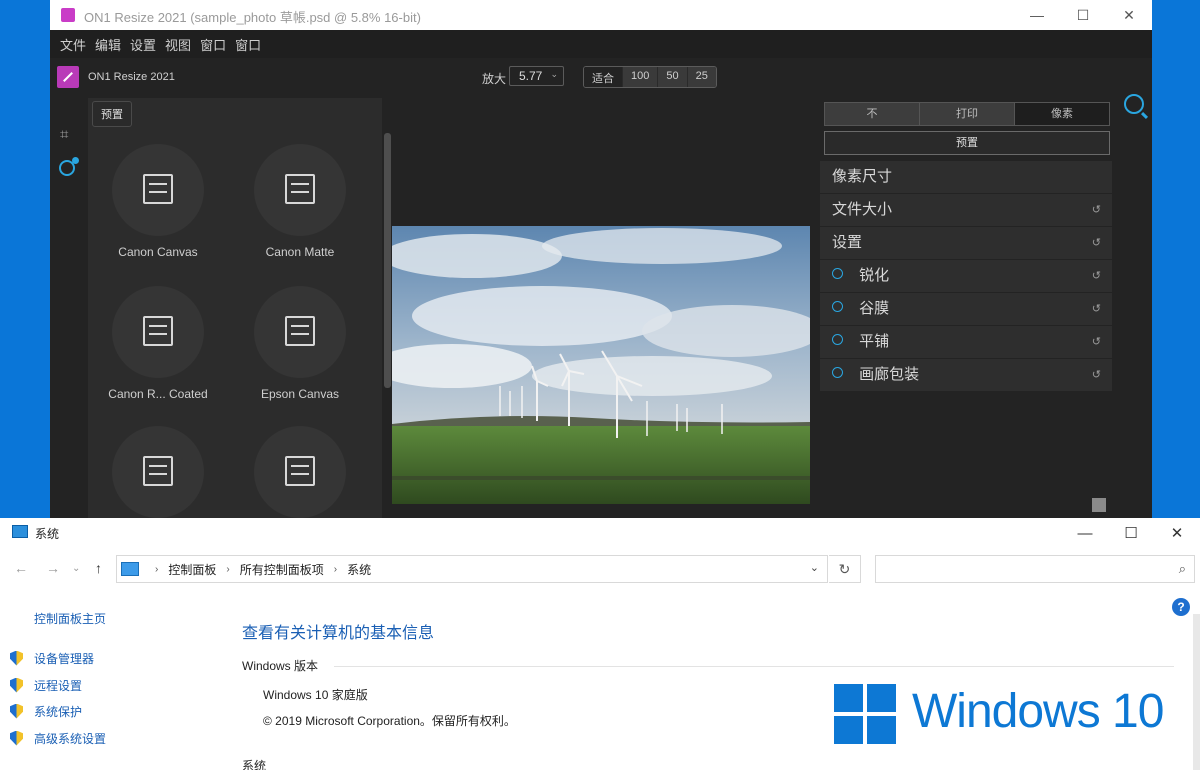 This screenshot has width=1200, height=770. Describe the element at coordinates (603, 77) in the screenshot. I see `zoom-fit-button: 适合` at that location.